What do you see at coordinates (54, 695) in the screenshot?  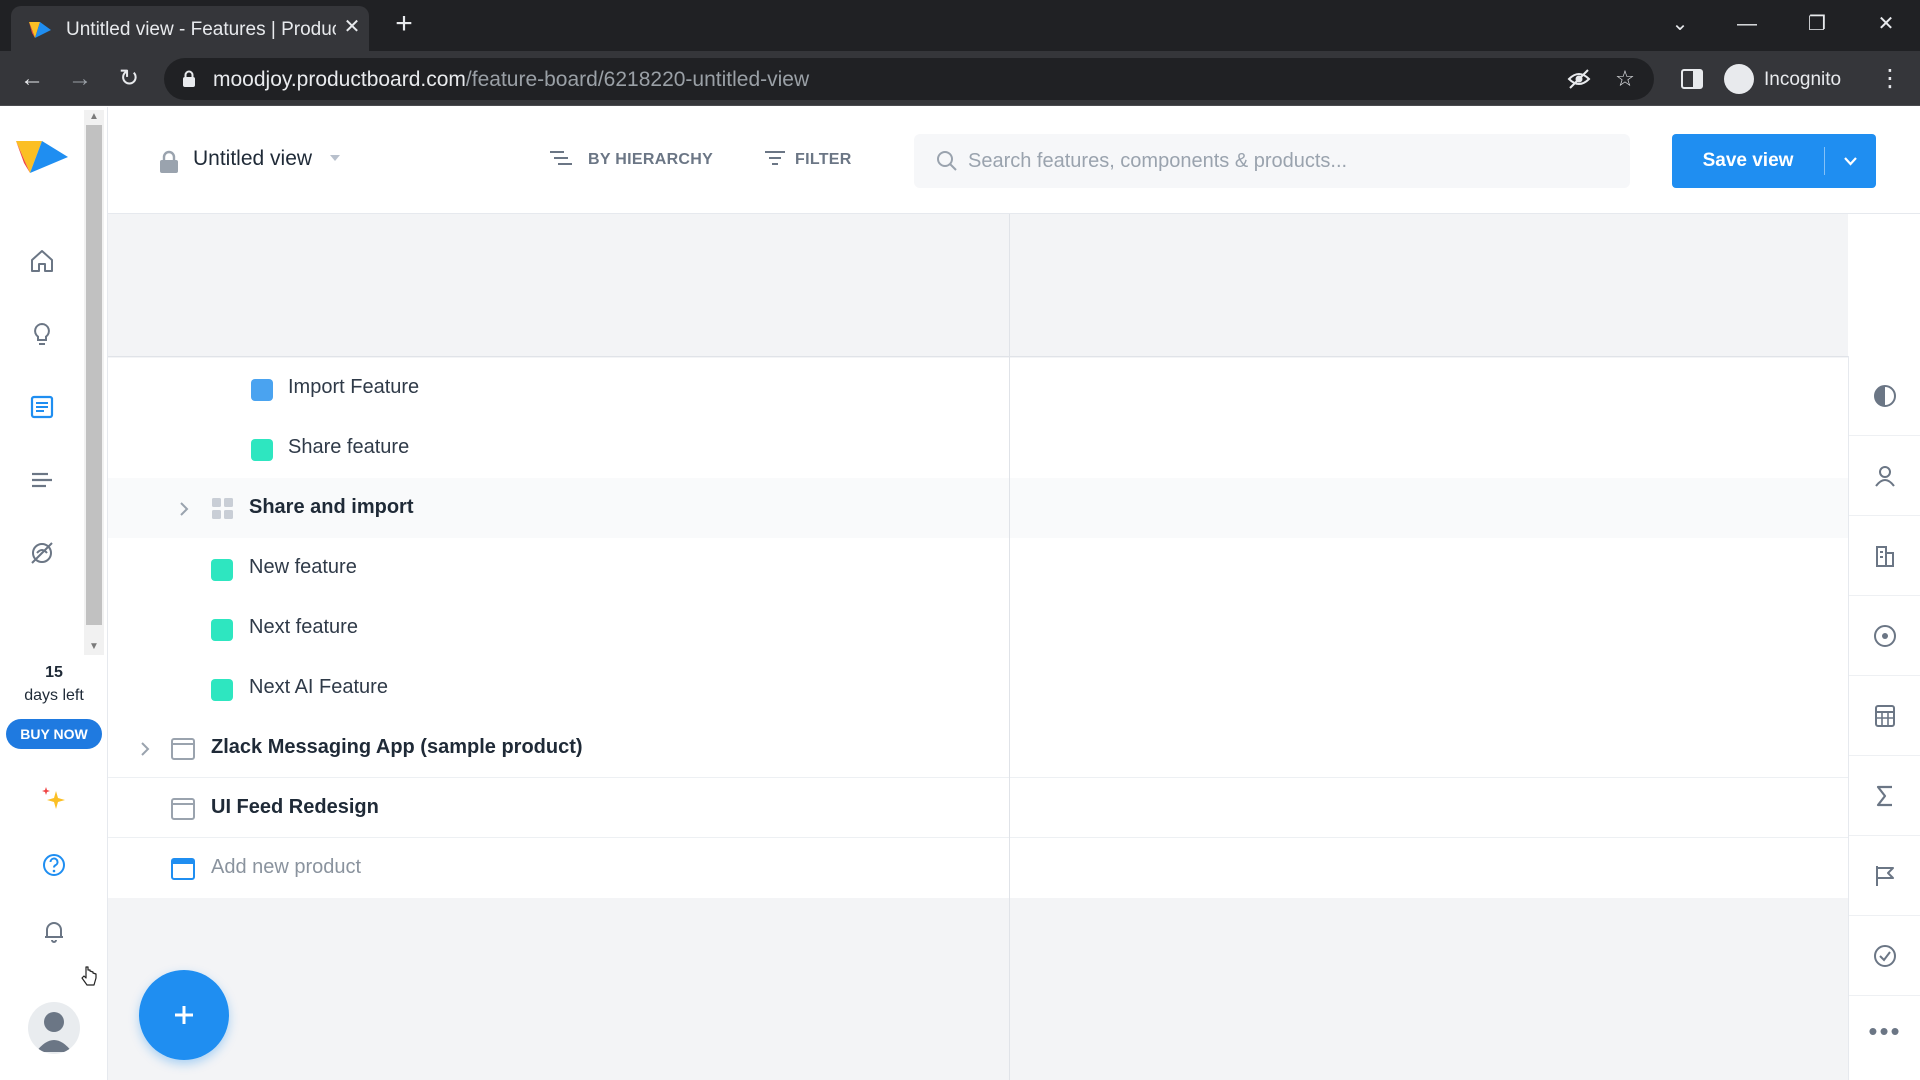 I see `trial-days-label: days left` at bounding box center [54, 695].